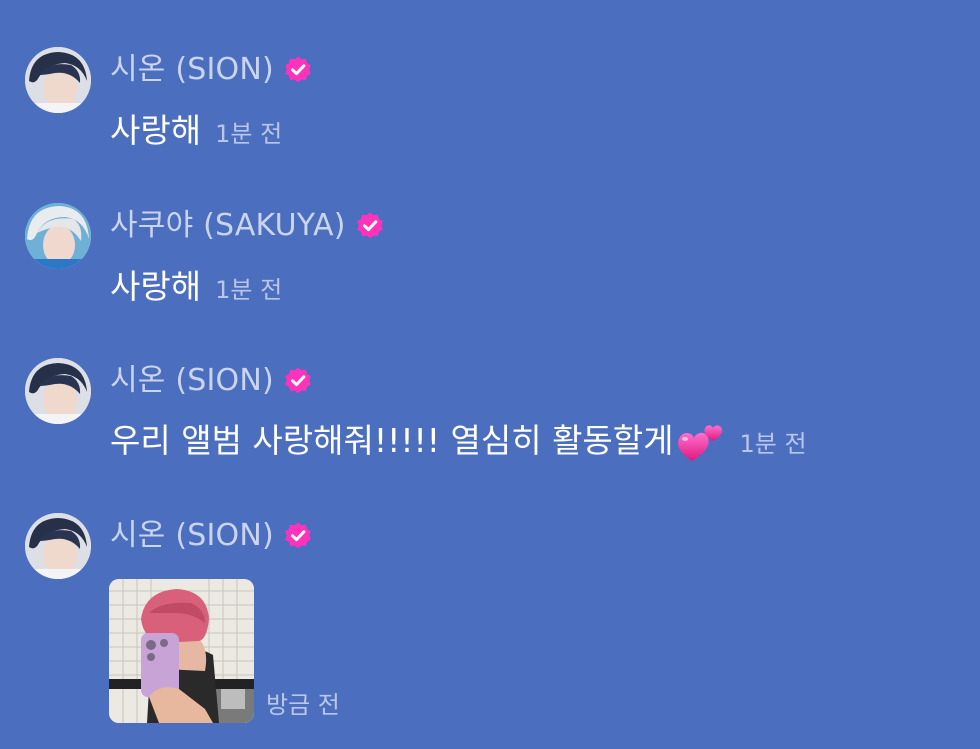 Image resolution: width=980 pixels, height=749 pixels. I want to click on two-hearts-icon, so click(701, 441).